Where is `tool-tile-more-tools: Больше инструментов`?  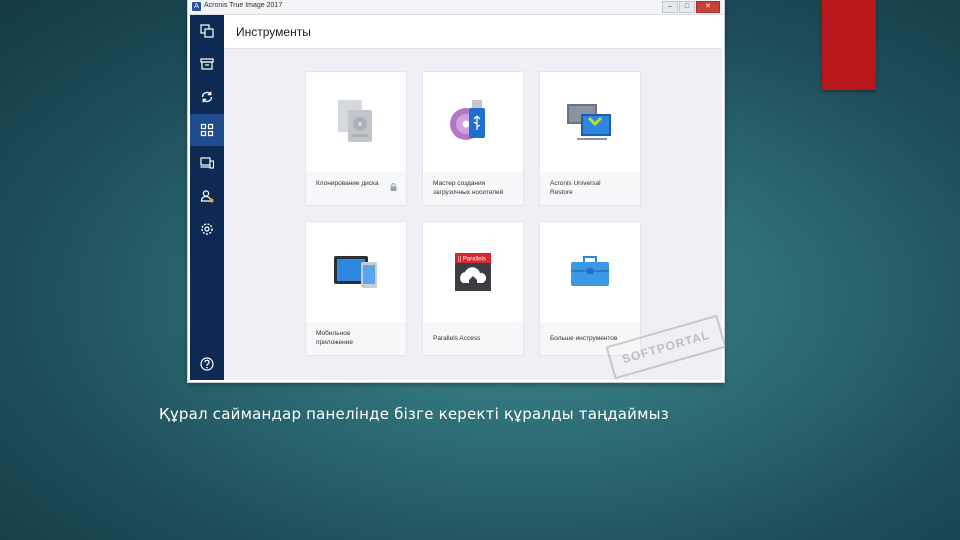
tool-tile-more-tools: Больше инструментов is located at coordinates (590, 288).